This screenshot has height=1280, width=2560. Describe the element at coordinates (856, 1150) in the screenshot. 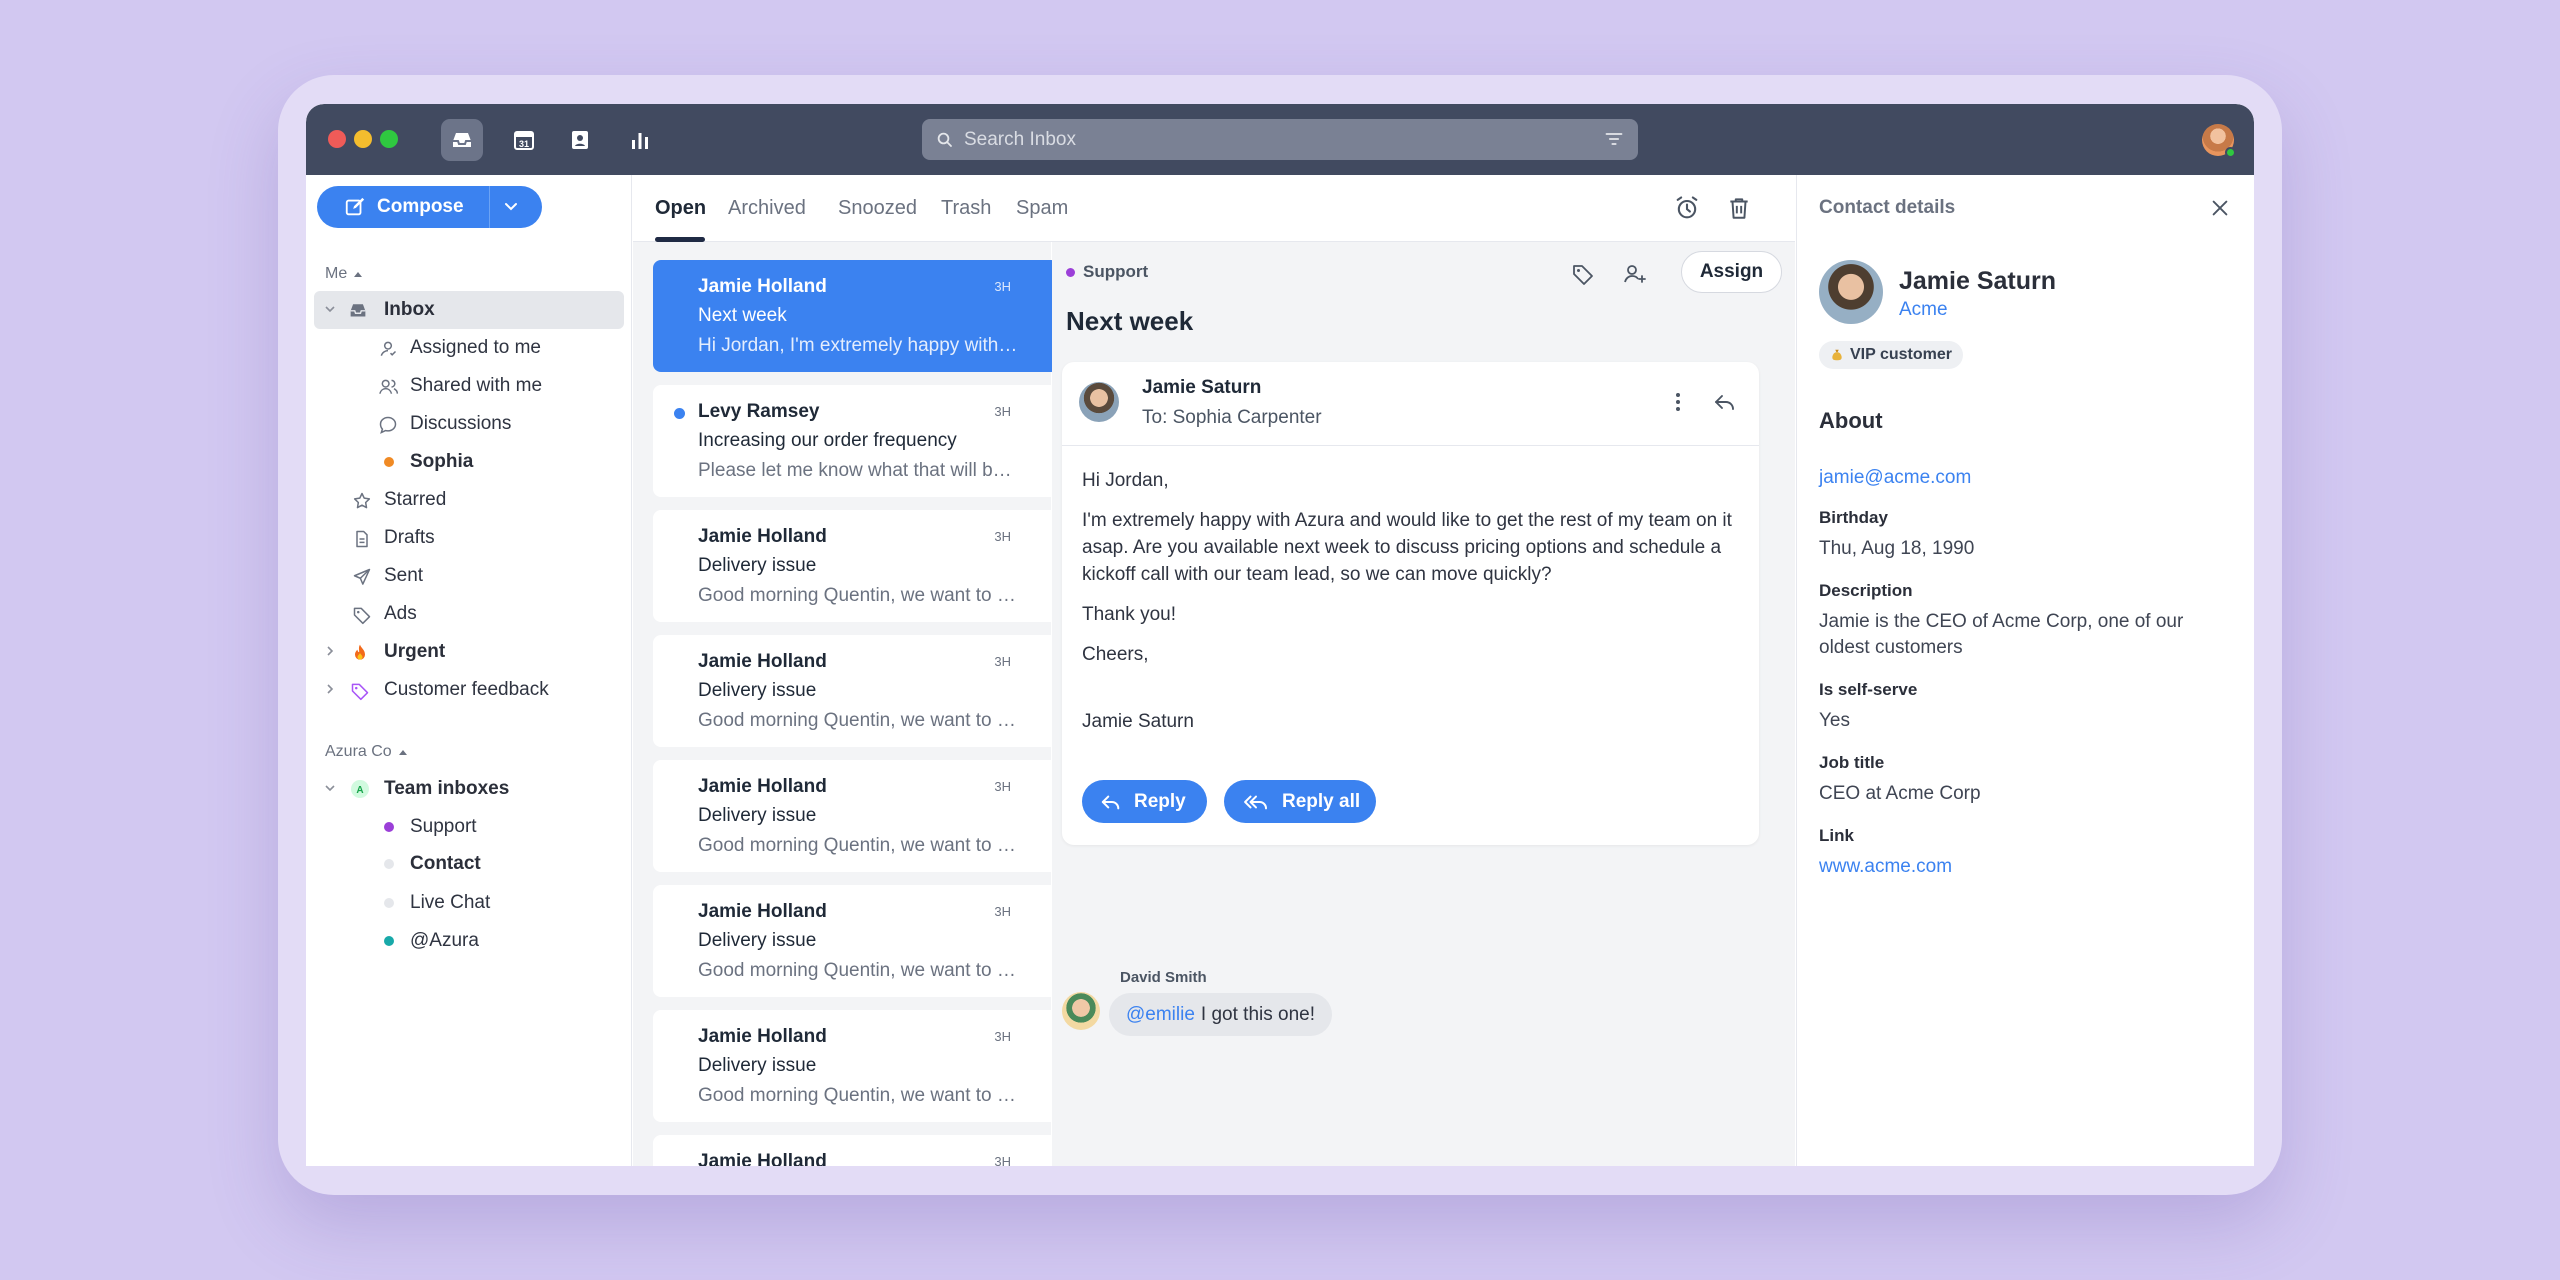

I see `list-item: Jamie Holland 3H` at that location.